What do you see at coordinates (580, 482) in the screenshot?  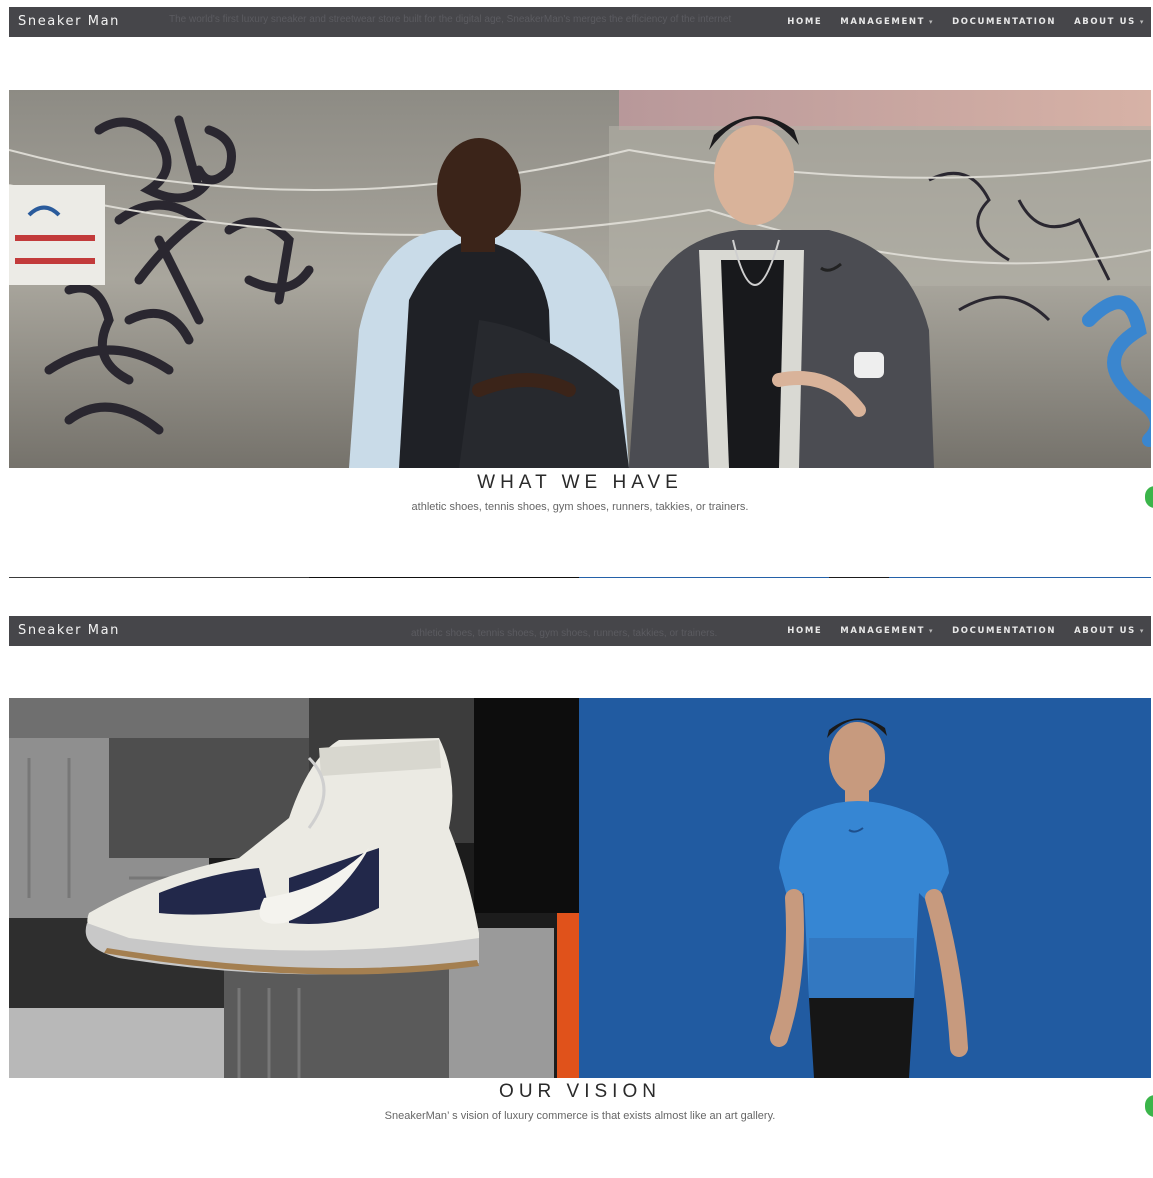 I see `section-title: WHAT WE HAVE` at bounding box center [580, 482].